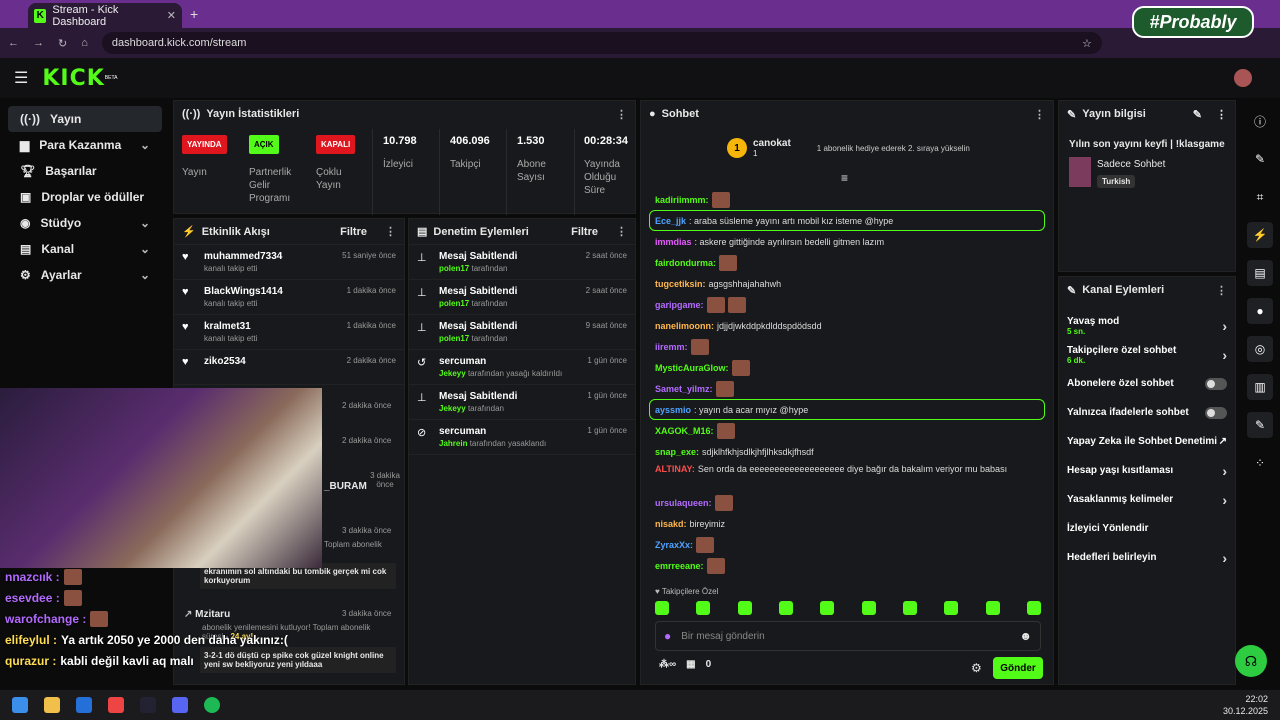 The width and height of the screenshot is (1280, 720). What do you see at coordinates (1260, 273) in the screenshot?
I see `document-icon: ▤` at bounding box center [1260, 273].